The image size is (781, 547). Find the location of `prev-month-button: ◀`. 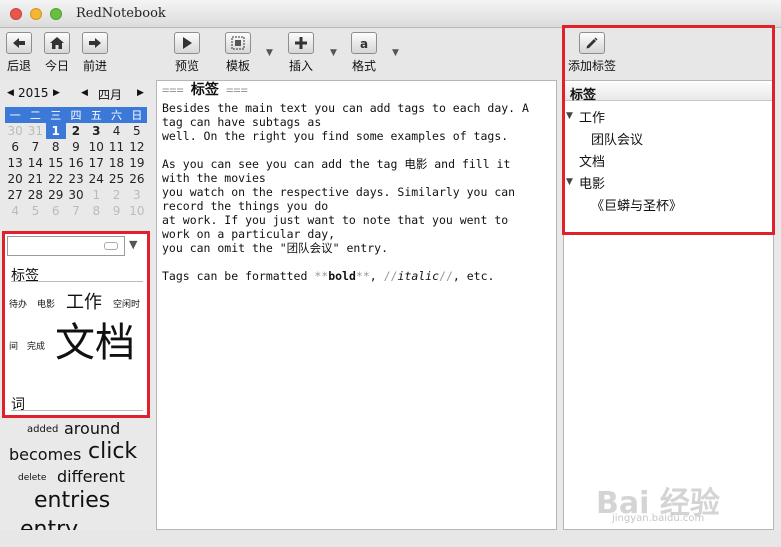

prev-month-button: ◀ is located at coordinates (84, 93).